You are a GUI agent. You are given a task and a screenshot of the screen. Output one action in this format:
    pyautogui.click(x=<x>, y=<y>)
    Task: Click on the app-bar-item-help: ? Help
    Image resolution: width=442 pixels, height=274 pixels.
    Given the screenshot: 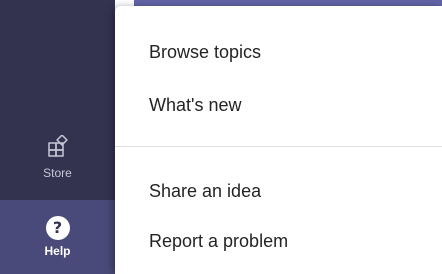 What is the action you would take?
    pyautogui.click(x=57, y=237)
    